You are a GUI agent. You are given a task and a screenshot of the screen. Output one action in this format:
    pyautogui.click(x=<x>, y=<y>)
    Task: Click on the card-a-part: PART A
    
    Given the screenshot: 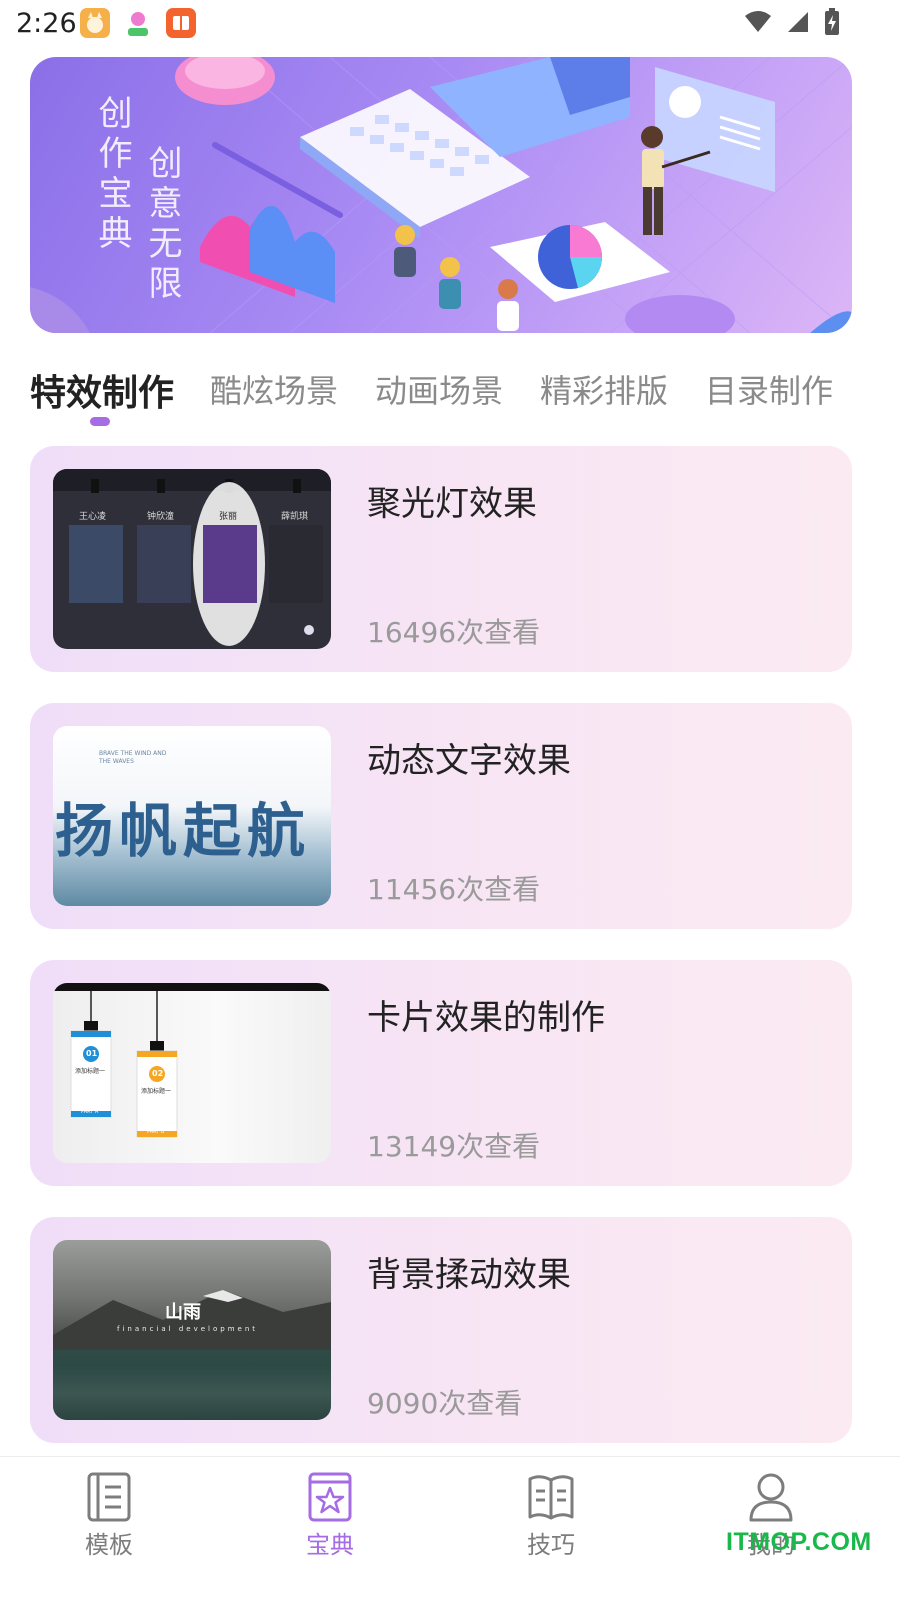 What is the action you would take?
    pyautogui.click(x=90, y=1112)
    